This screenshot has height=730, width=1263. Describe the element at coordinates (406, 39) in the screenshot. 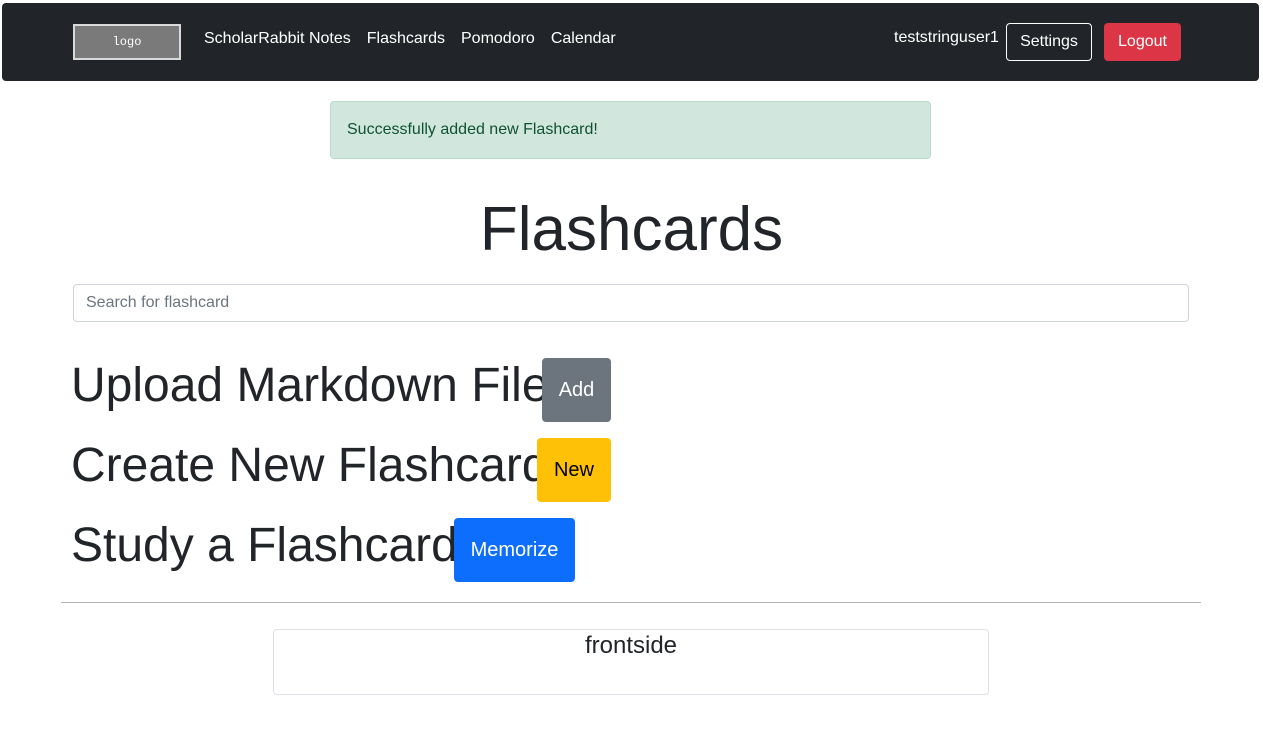

I see `nav-link-flashcards: Flashcards` at that location.